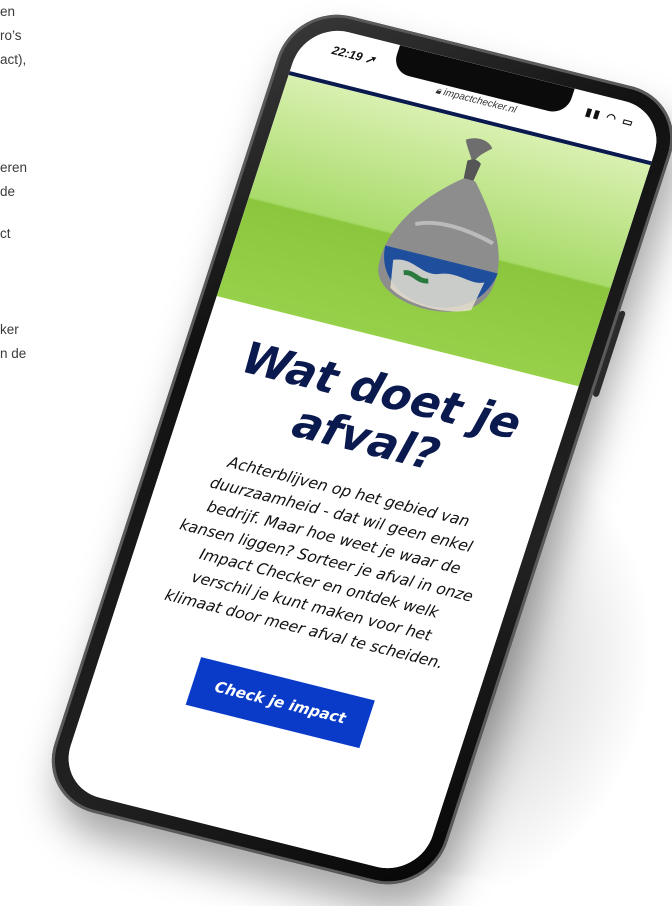 The width and height of the screenshot is (672, 906). I want to click on wifi-icon: ◠, so click(612, 118).